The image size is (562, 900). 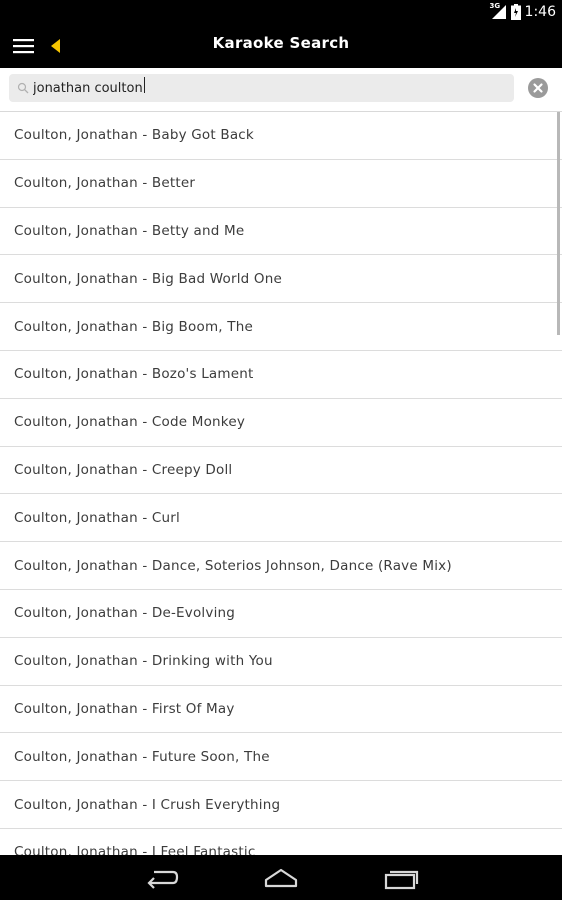 I want to click on result-list-item: Coulton, Jonathan - Code Monkey, so click(x=281, y=423).